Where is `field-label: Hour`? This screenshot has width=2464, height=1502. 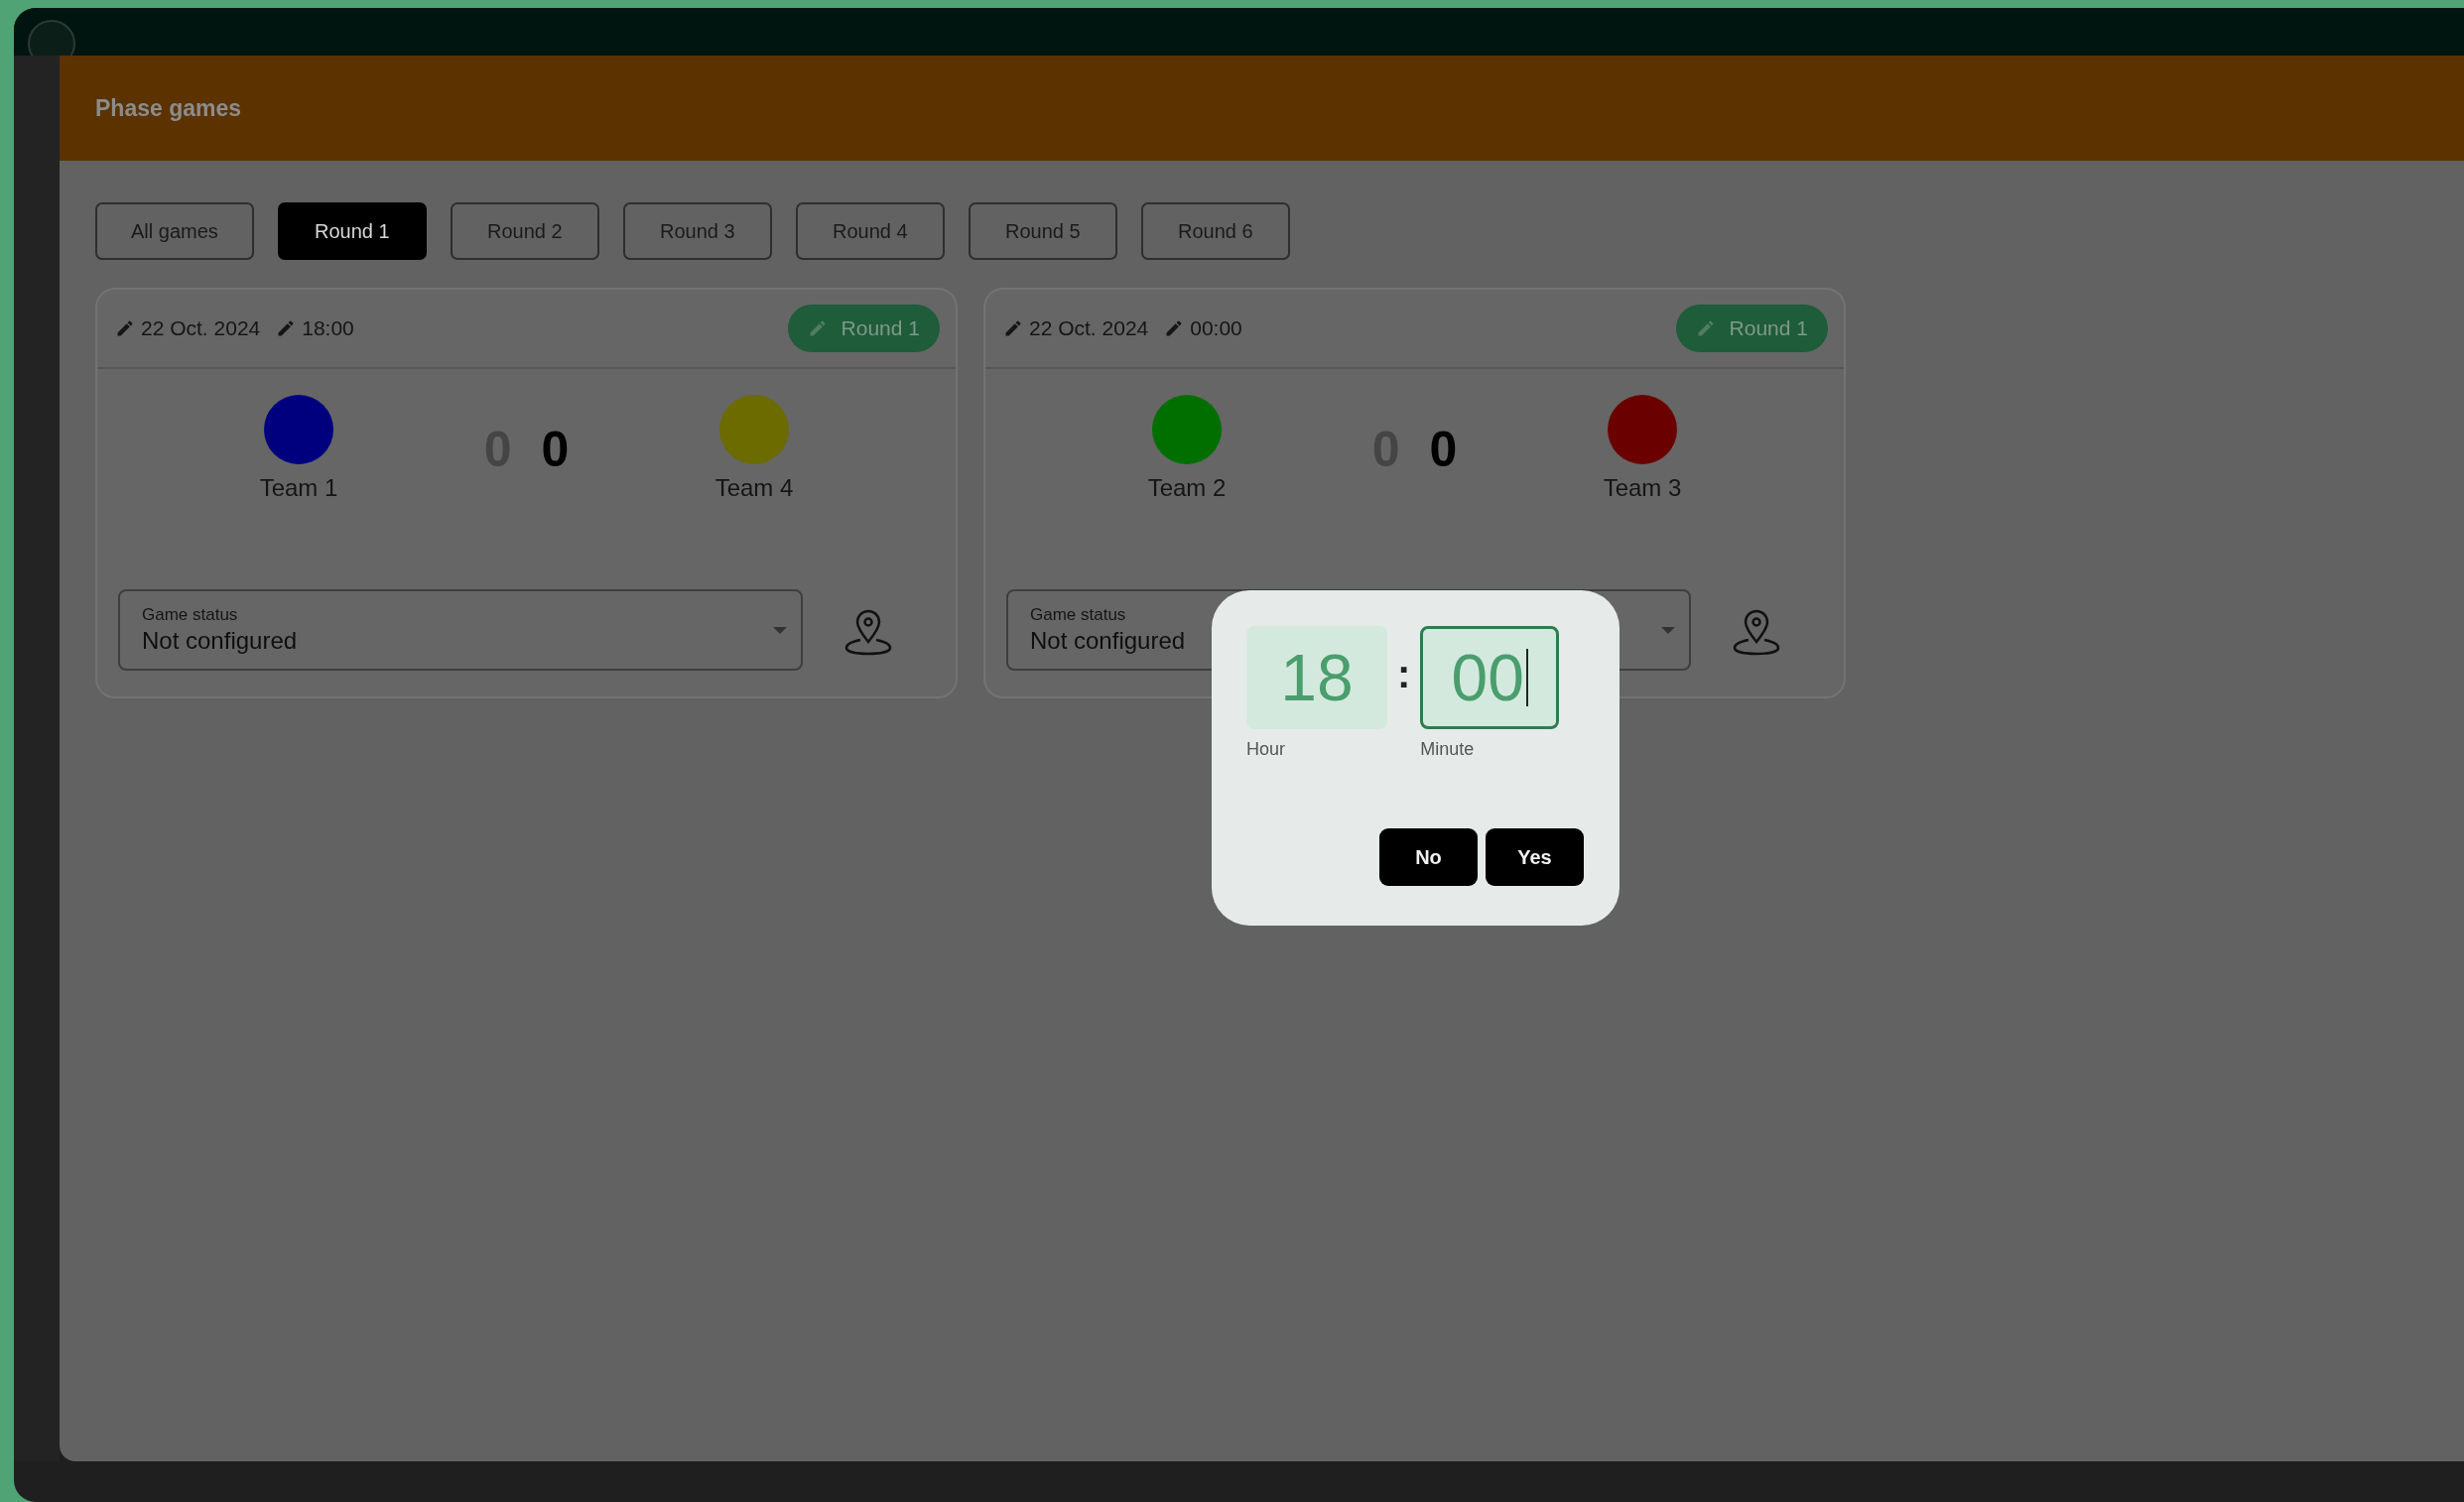
field-label: Hour is located at coordinates (1266, 749).